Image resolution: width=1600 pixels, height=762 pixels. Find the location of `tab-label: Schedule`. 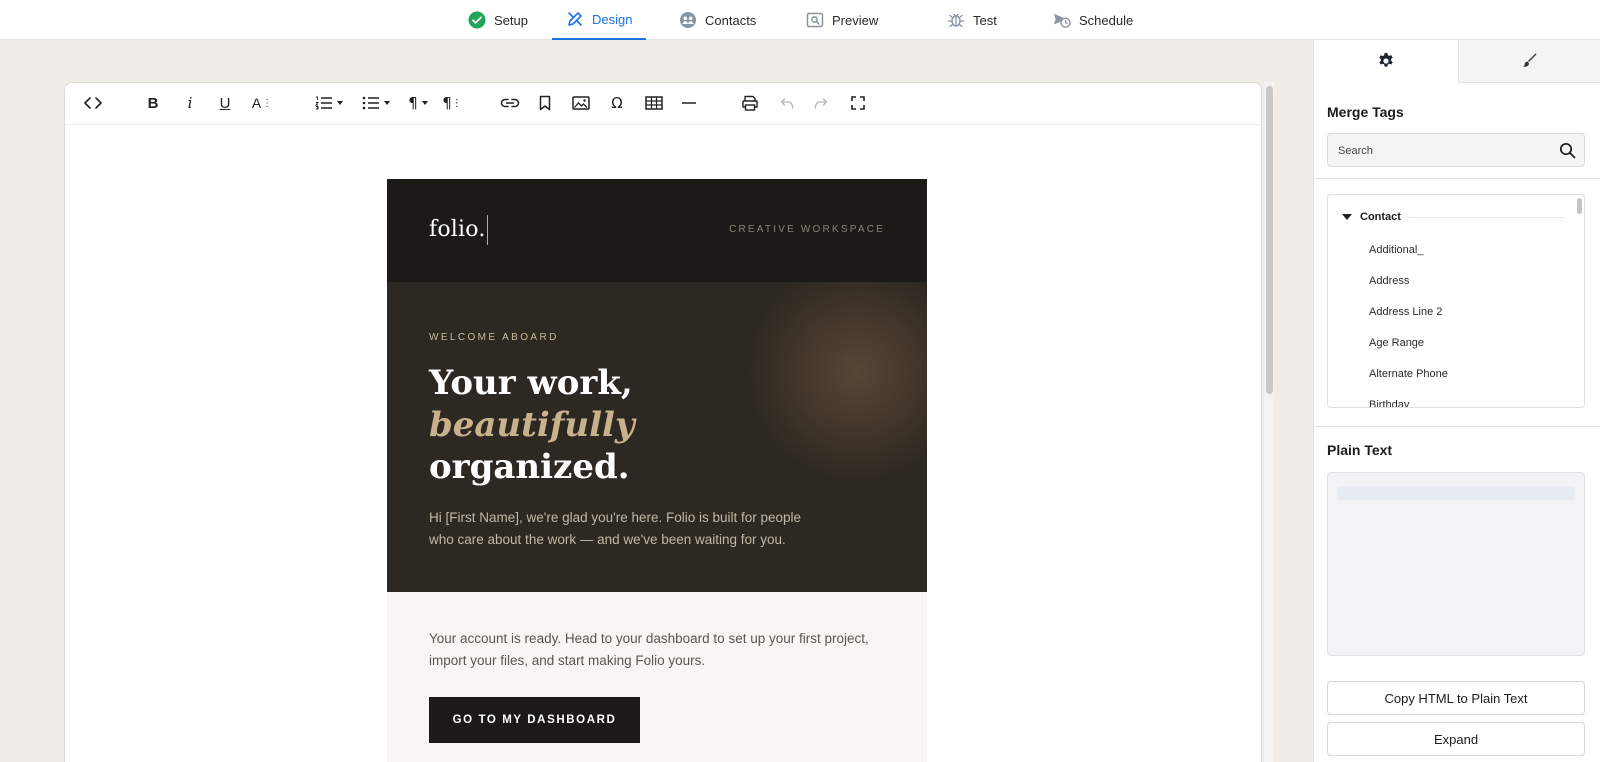

tab-label: Schedule is located at coordinates (1106, 20).